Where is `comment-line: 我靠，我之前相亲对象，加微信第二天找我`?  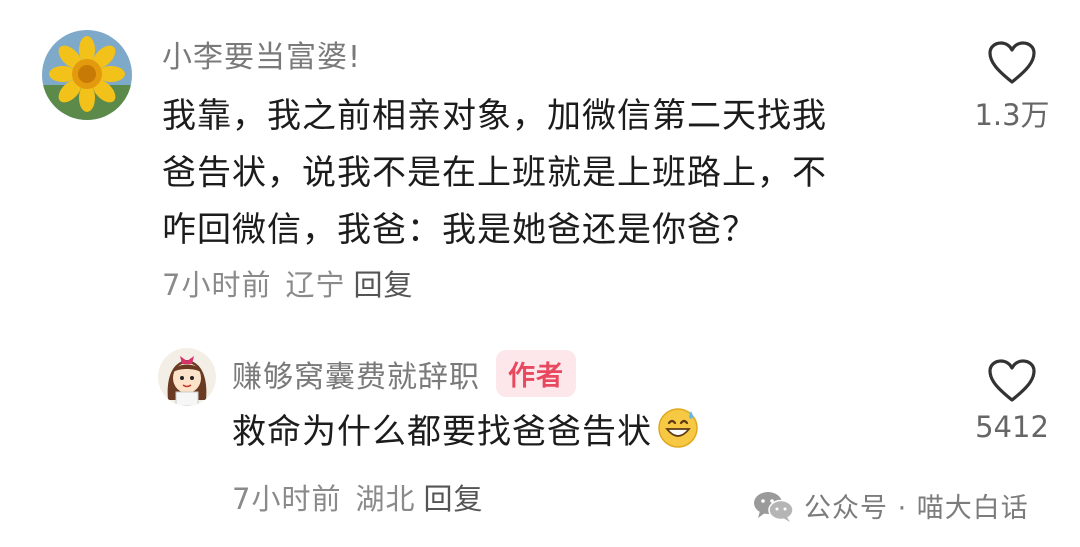
comment-line: 我靠，我之前相亲对象，加微信第二天找我 is located at coordinates (494, 116).